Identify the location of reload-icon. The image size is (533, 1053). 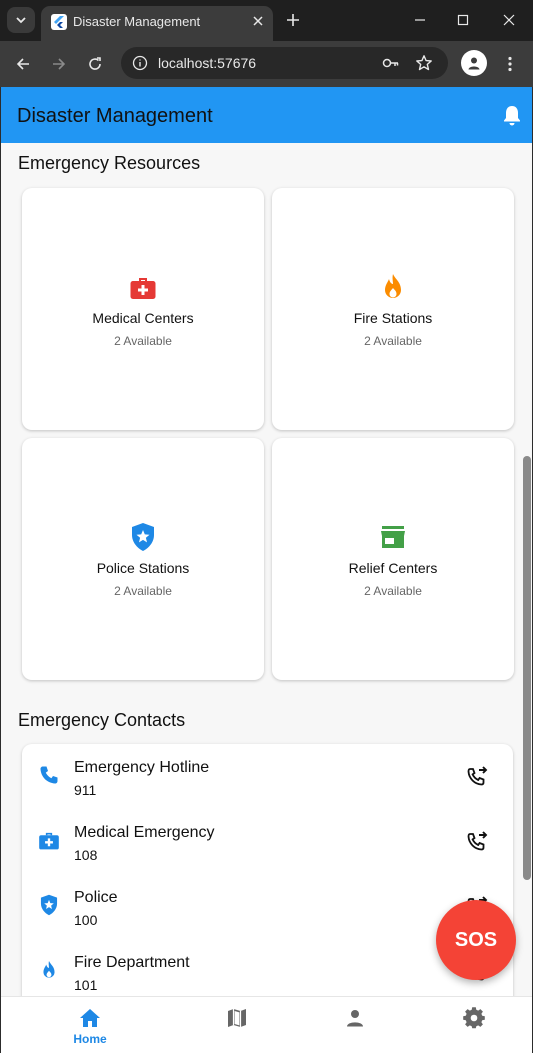
(95, 63).